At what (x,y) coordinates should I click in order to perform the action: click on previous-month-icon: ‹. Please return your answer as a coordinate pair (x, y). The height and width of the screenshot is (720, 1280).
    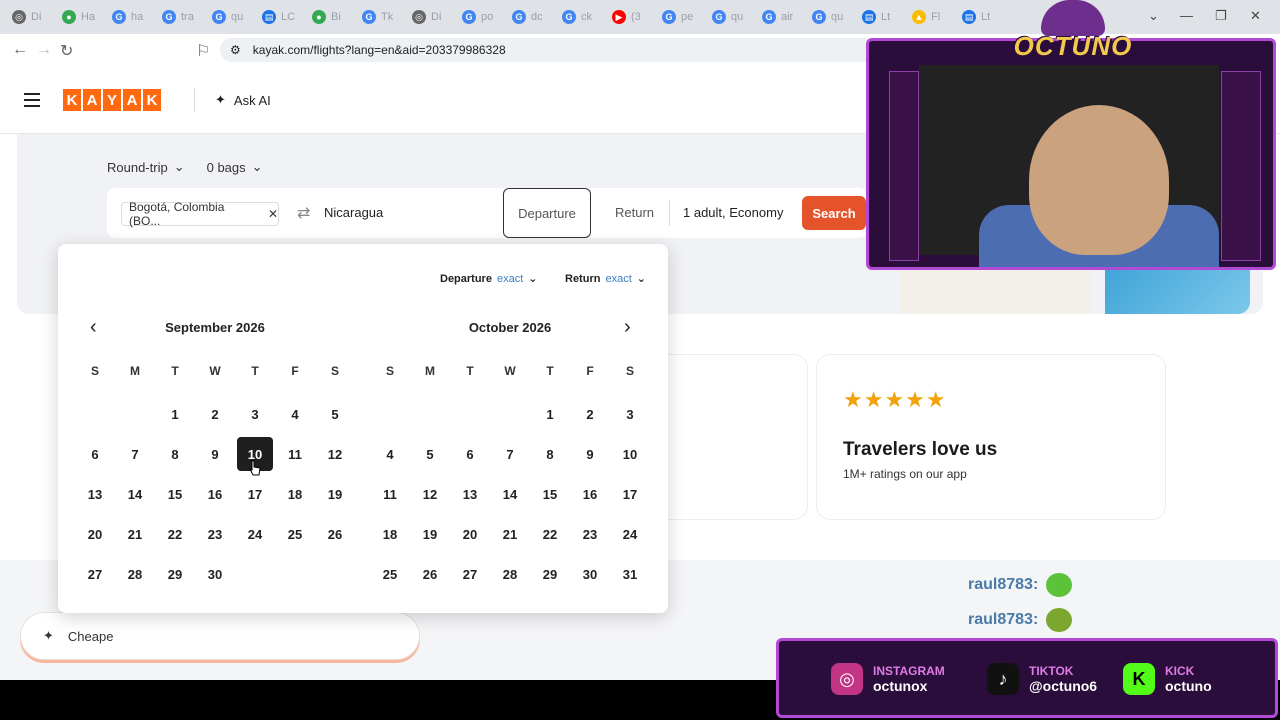
    Looking at the image, I should click on (93, 327).